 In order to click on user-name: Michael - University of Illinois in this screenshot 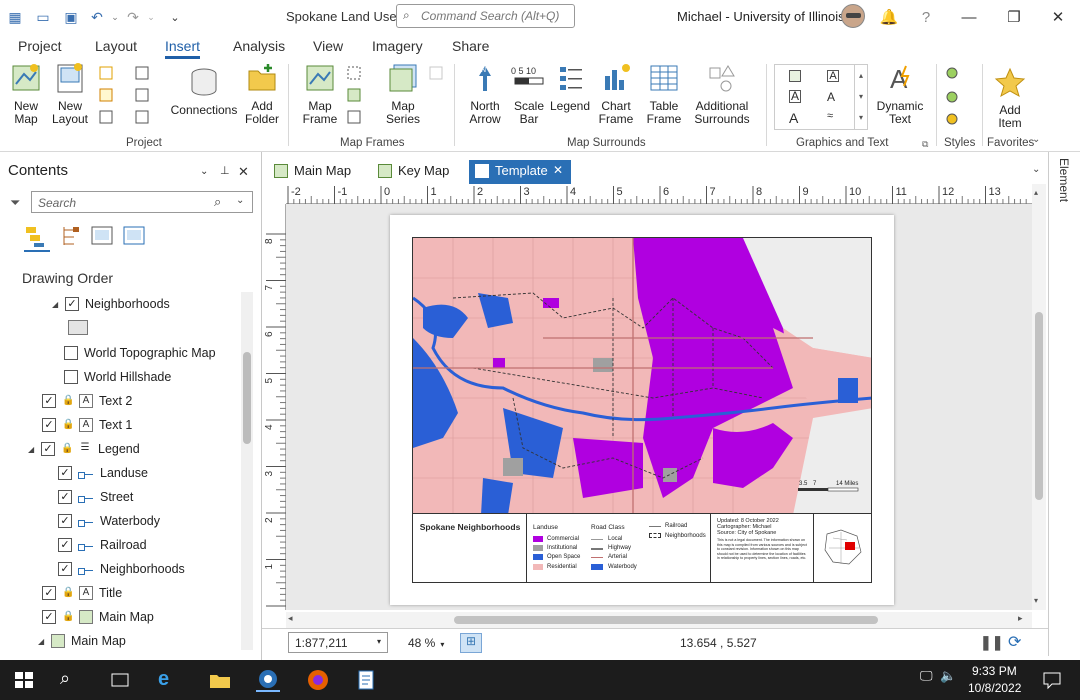, I will do `click(761, 16)`.